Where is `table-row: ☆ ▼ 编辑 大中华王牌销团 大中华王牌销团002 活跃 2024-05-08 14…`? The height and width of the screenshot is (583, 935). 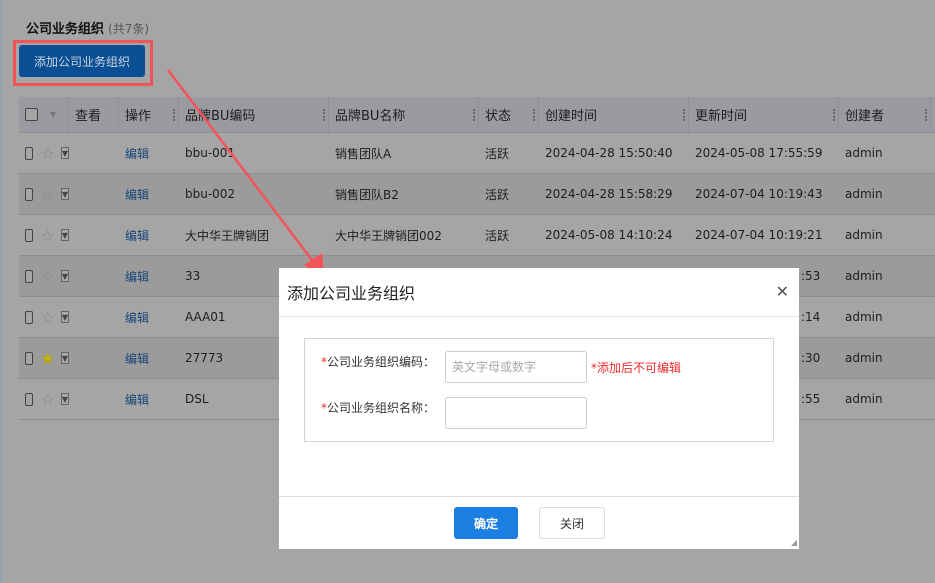 table-row: ☆ ▼ 编辑 大中华王牌销团 大中华王牌销团002 活跃 2024-05-08 14… is located at coordinates (477, 235).